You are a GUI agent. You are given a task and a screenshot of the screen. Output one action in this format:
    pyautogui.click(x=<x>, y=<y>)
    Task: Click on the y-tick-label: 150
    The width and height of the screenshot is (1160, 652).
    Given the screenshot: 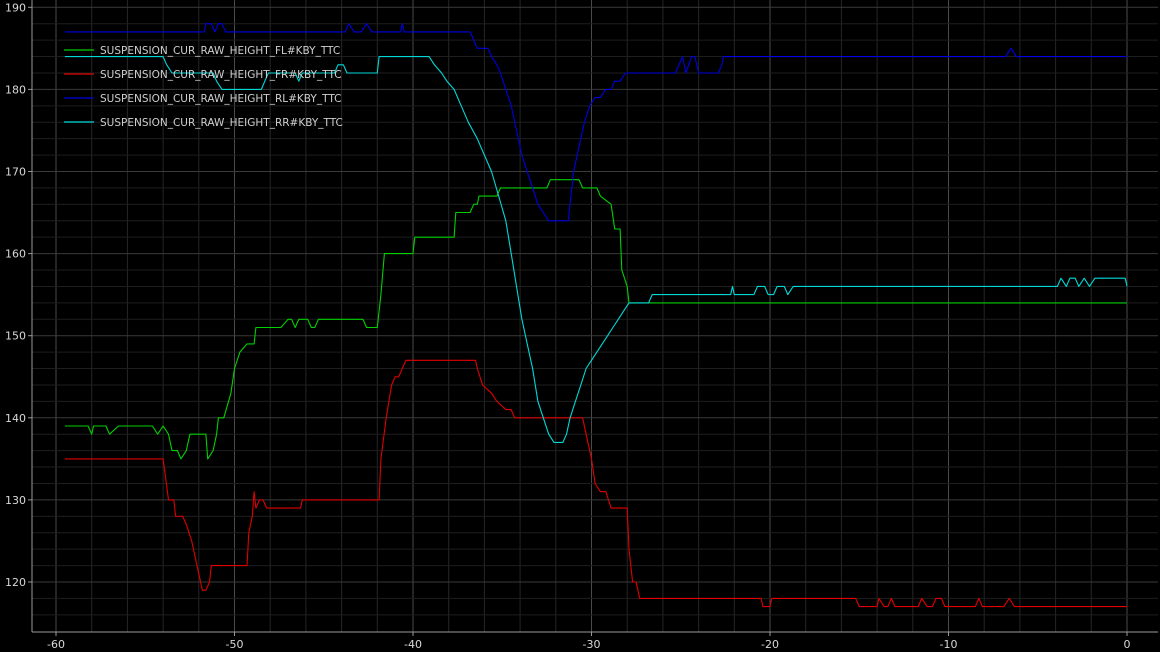 What is the action you would take?
    pyautogui.click(x=15, y=336)
    